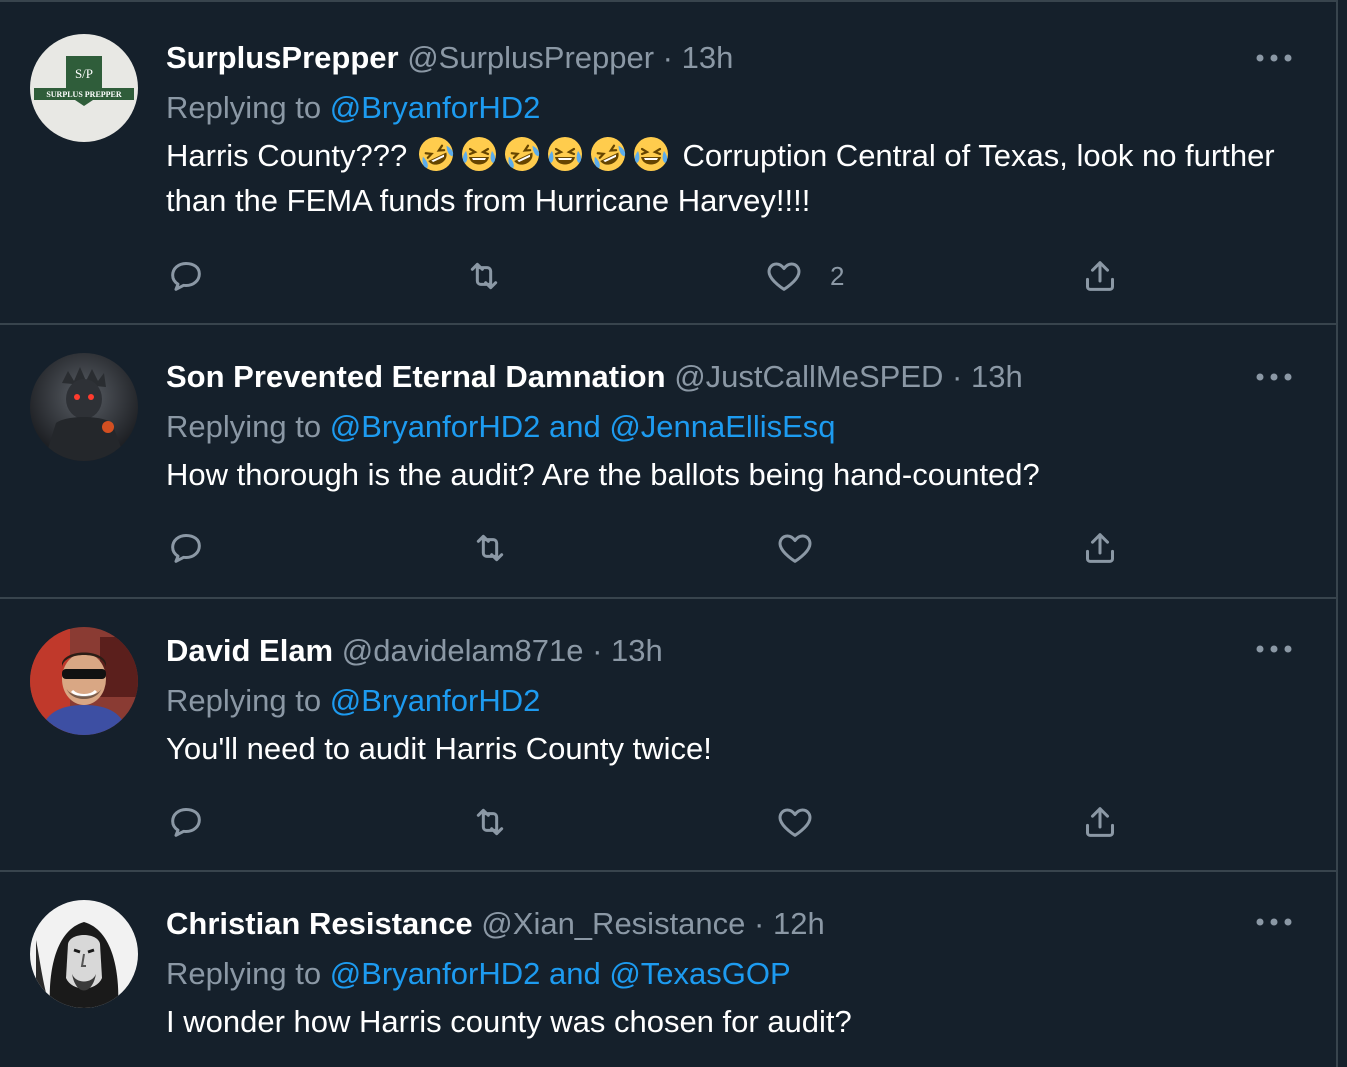  I want to click on replying-to: Replying to @BryanforHD2 and @TexasGOP, so click(731, 974).